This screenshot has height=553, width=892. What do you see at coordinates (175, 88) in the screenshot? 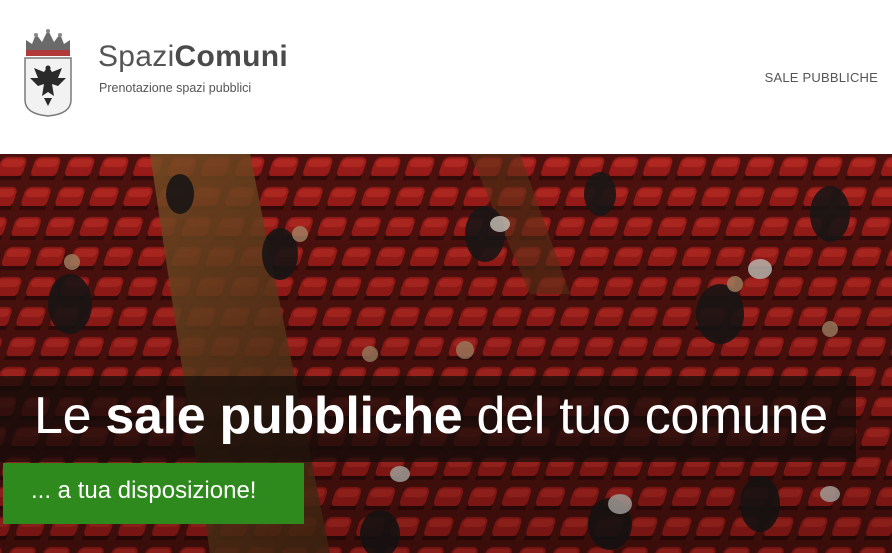
I see `brand-subtitle: Prenotazione spazi pubblici` at bounding box center [175, 88].